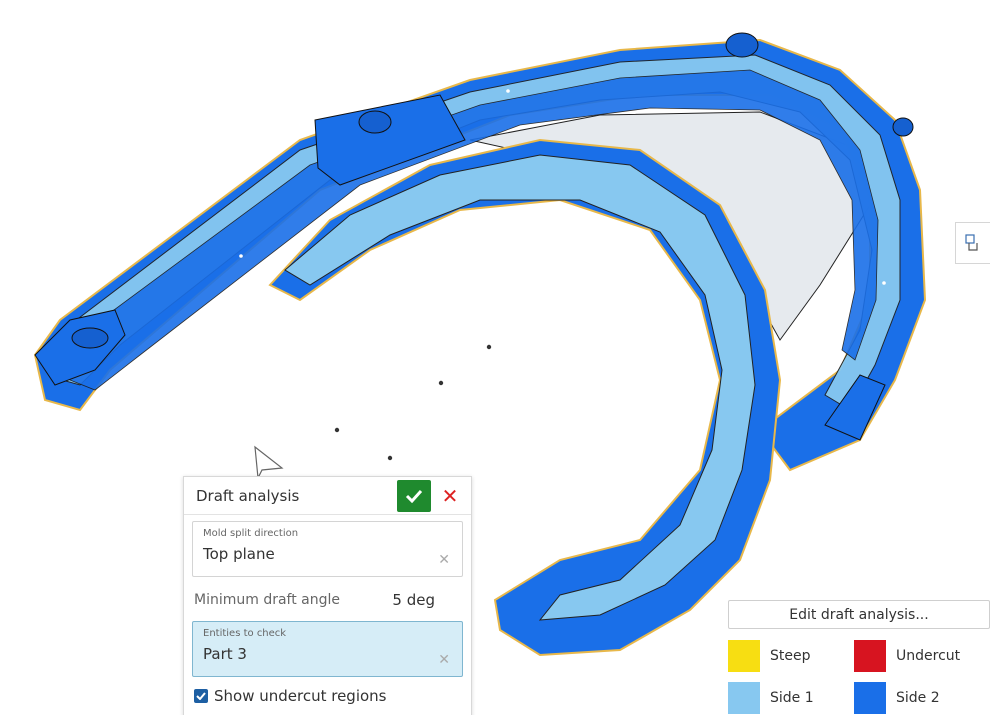 This screenshot has height=715, width=990. I want to click on legend-item-undercut: Undercut, so click(907, 656).